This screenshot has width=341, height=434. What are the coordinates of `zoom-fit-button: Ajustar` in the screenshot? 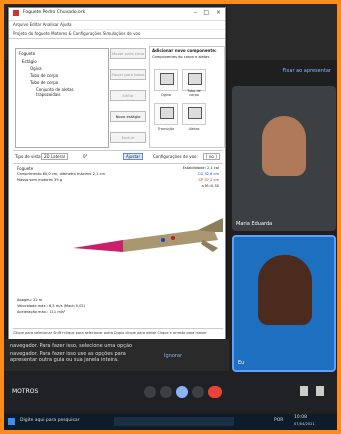 It's located at (133, 156).